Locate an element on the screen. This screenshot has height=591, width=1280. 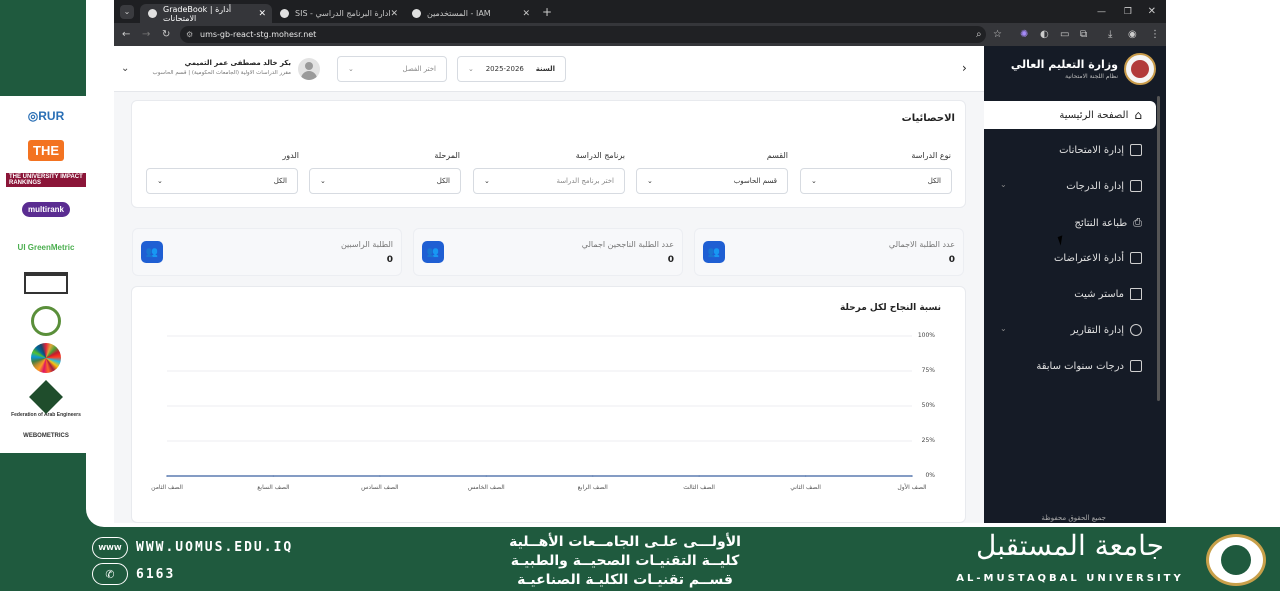
filter-label-department: القسم is located at coordinates (777, 155).